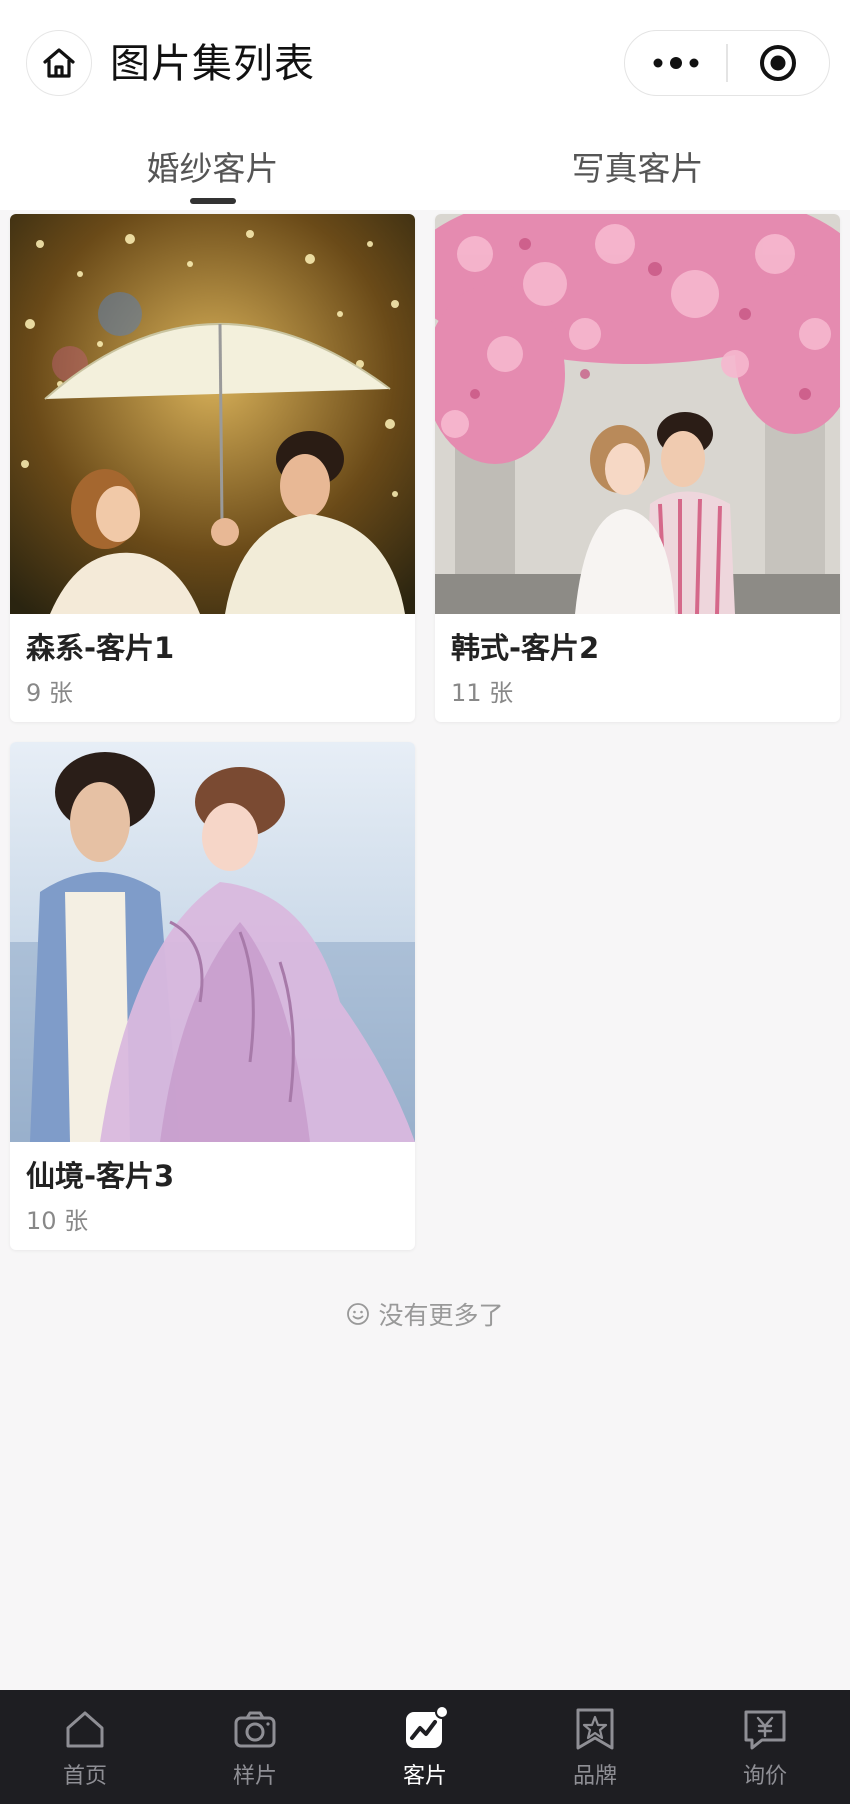  What do you see at coordinates (482, 693) in the screenshot?
I see `album-photo-count: 11 张` at bounding box center [482, 693].